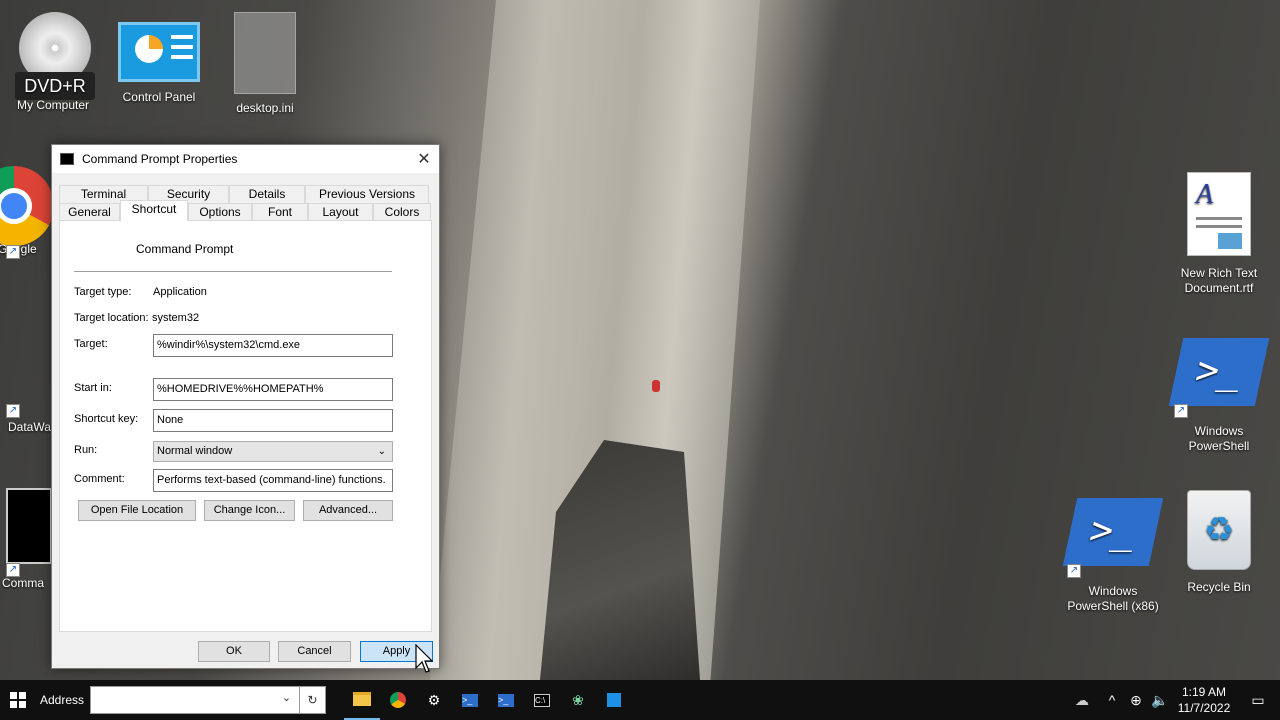  I want to click on chrome-icon, so click(27, 206).